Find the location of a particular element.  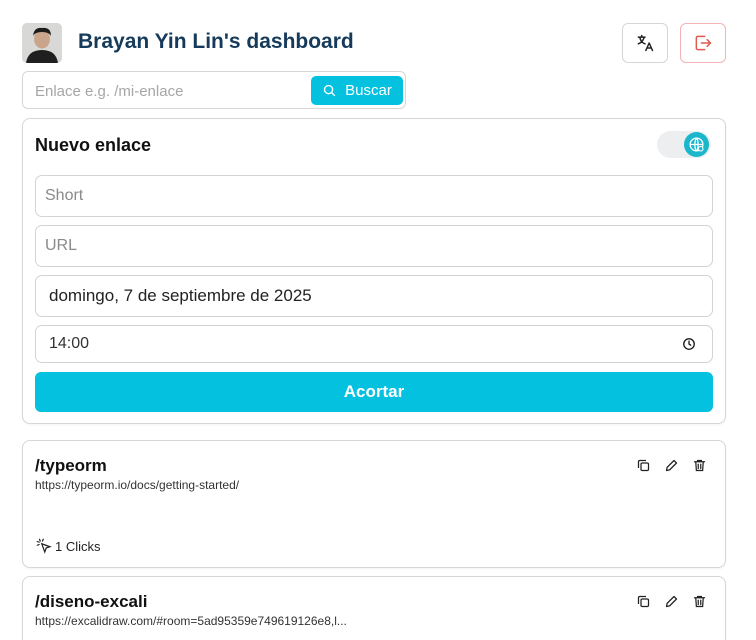

url-input is located at coordinates (374, 246).